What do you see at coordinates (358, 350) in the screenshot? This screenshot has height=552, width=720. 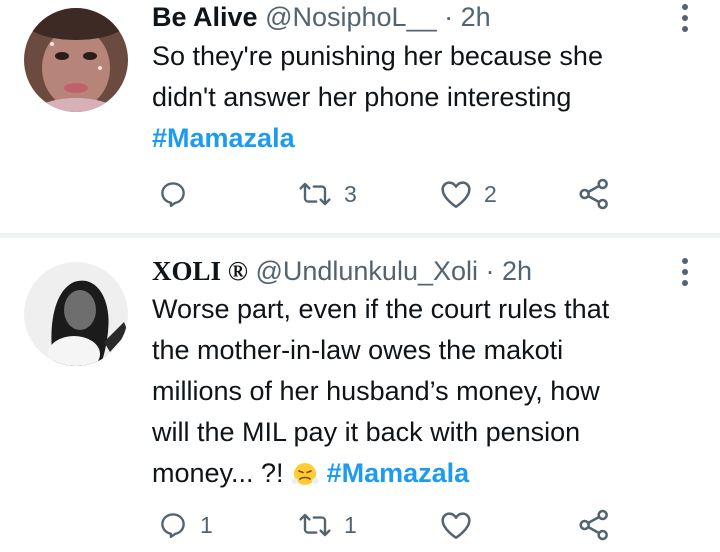 I see `tweet-text-line: the mother-in-law owes the makoti` at bounding box center [358, 350].